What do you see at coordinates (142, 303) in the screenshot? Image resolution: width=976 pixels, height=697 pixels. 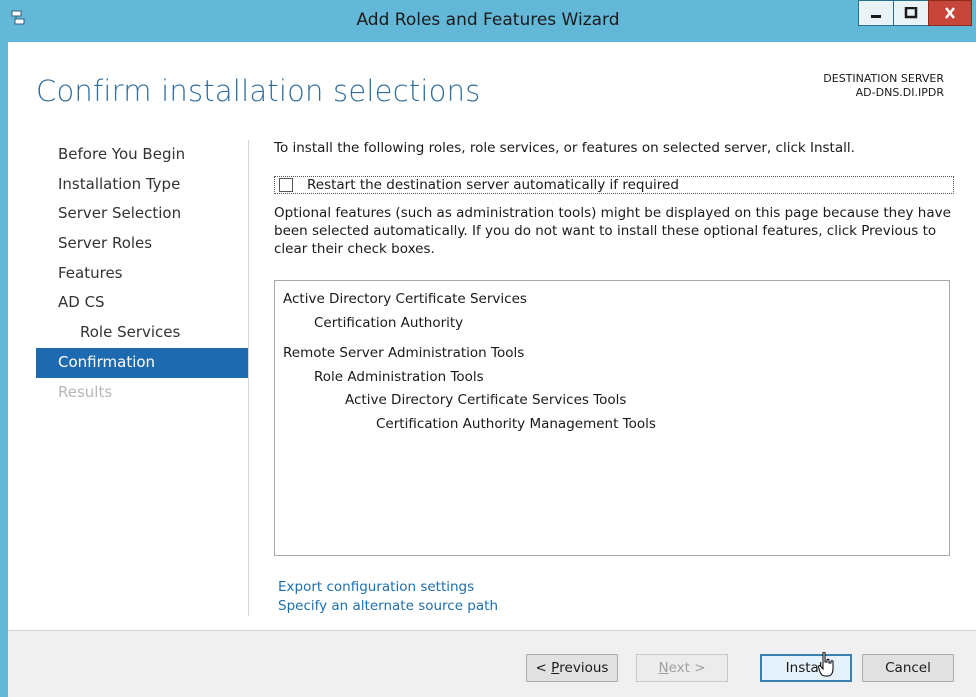 I see `nav-item-ad-cs: AD CS` at bounding box center [142, 303].